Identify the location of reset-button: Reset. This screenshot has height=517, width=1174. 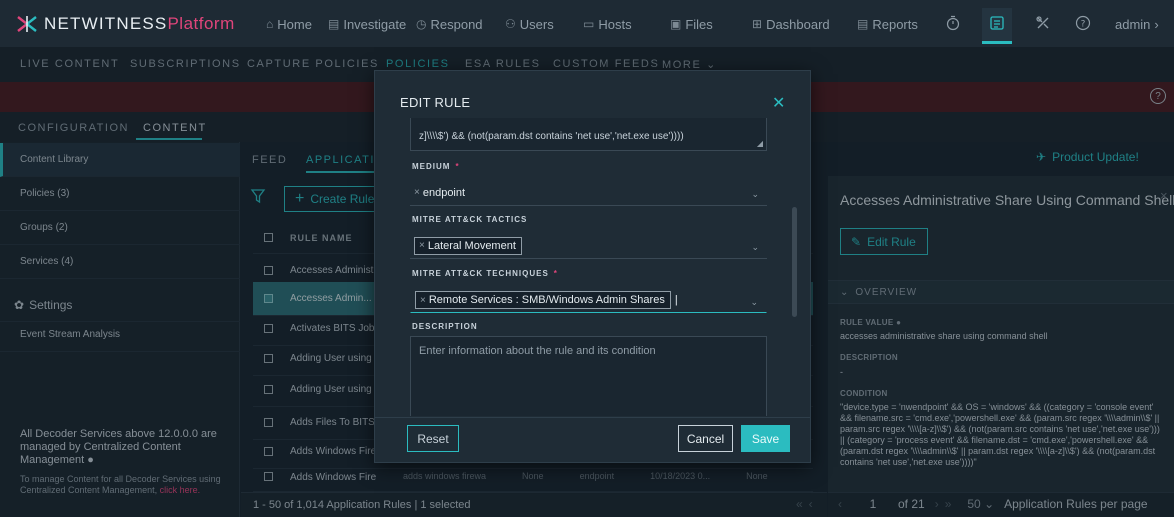
(433, 438).